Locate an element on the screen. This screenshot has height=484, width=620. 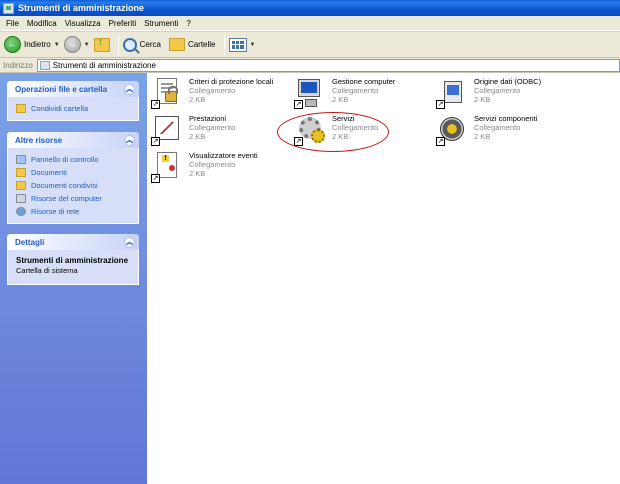
menu-tools: Strumenti is located at coordinates (161, 23).